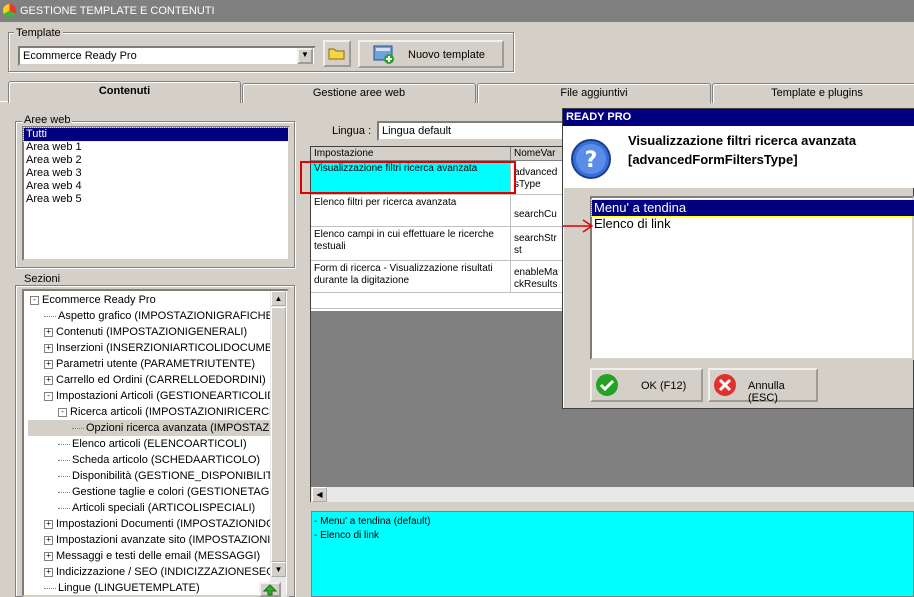 The image size is (914, 597). Describe the element at coordinates (150, 524) in the screenshot. I see `tree-node: + Impostazioni Documenti (IMPOSTAZIONIDOC` at that location.